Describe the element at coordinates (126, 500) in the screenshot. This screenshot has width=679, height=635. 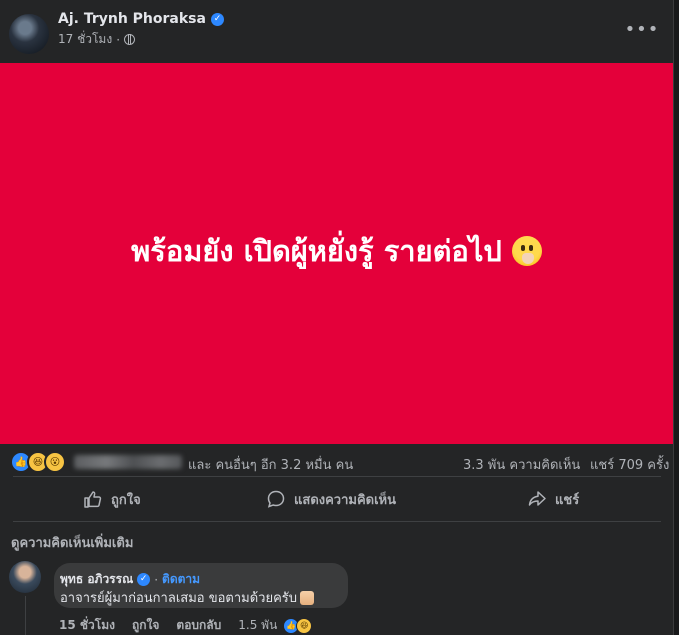
I see `like-button-label: ถูกใจ` at that location.